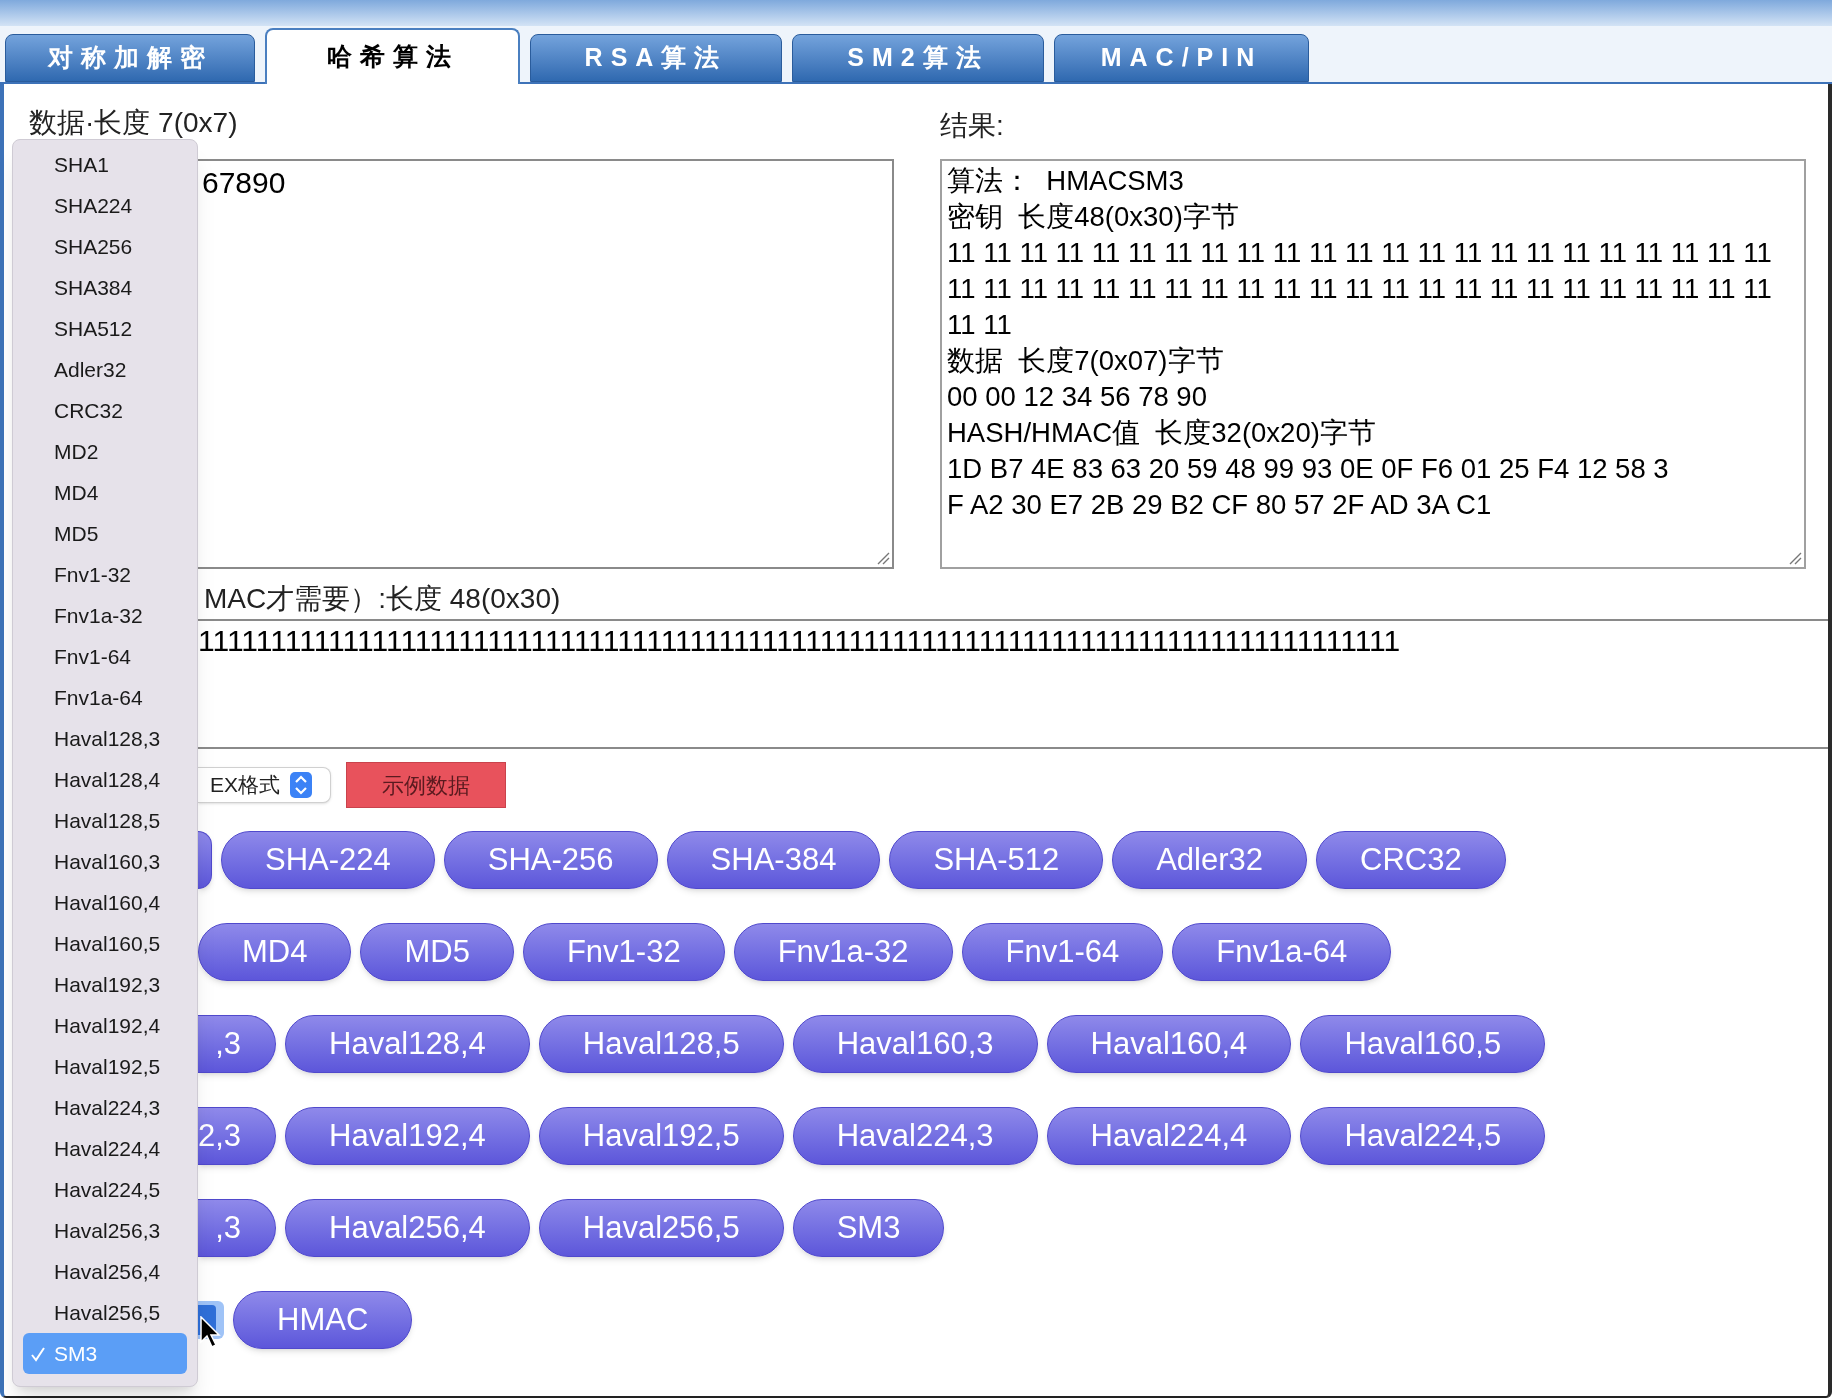 This screenshot has width=1832, height=1400. I want to click on result-label: 结果:, so click(972, 126).